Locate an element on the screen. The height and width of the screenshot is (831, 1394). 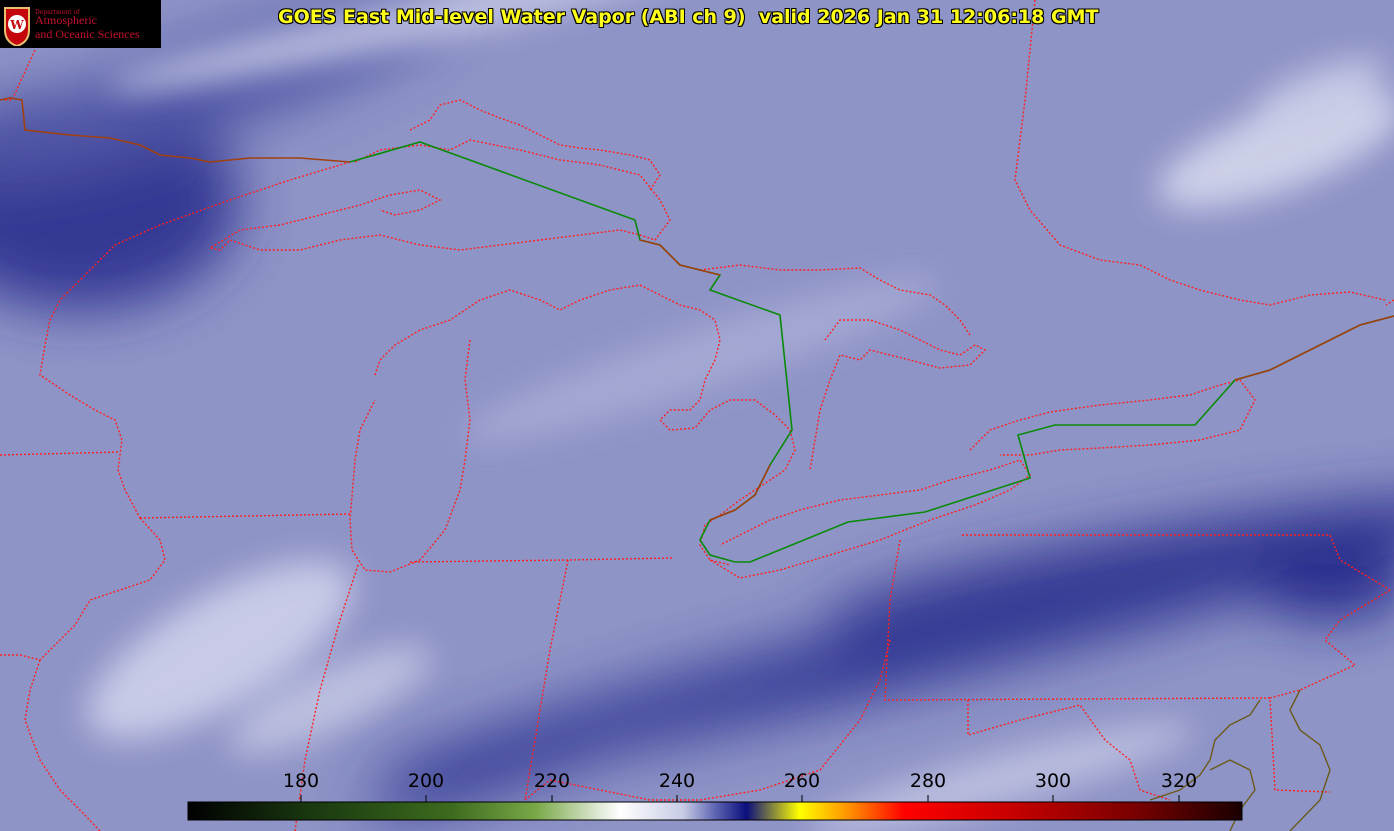
colorbar-tick-label: 180 is located at coordinates (301, 781).